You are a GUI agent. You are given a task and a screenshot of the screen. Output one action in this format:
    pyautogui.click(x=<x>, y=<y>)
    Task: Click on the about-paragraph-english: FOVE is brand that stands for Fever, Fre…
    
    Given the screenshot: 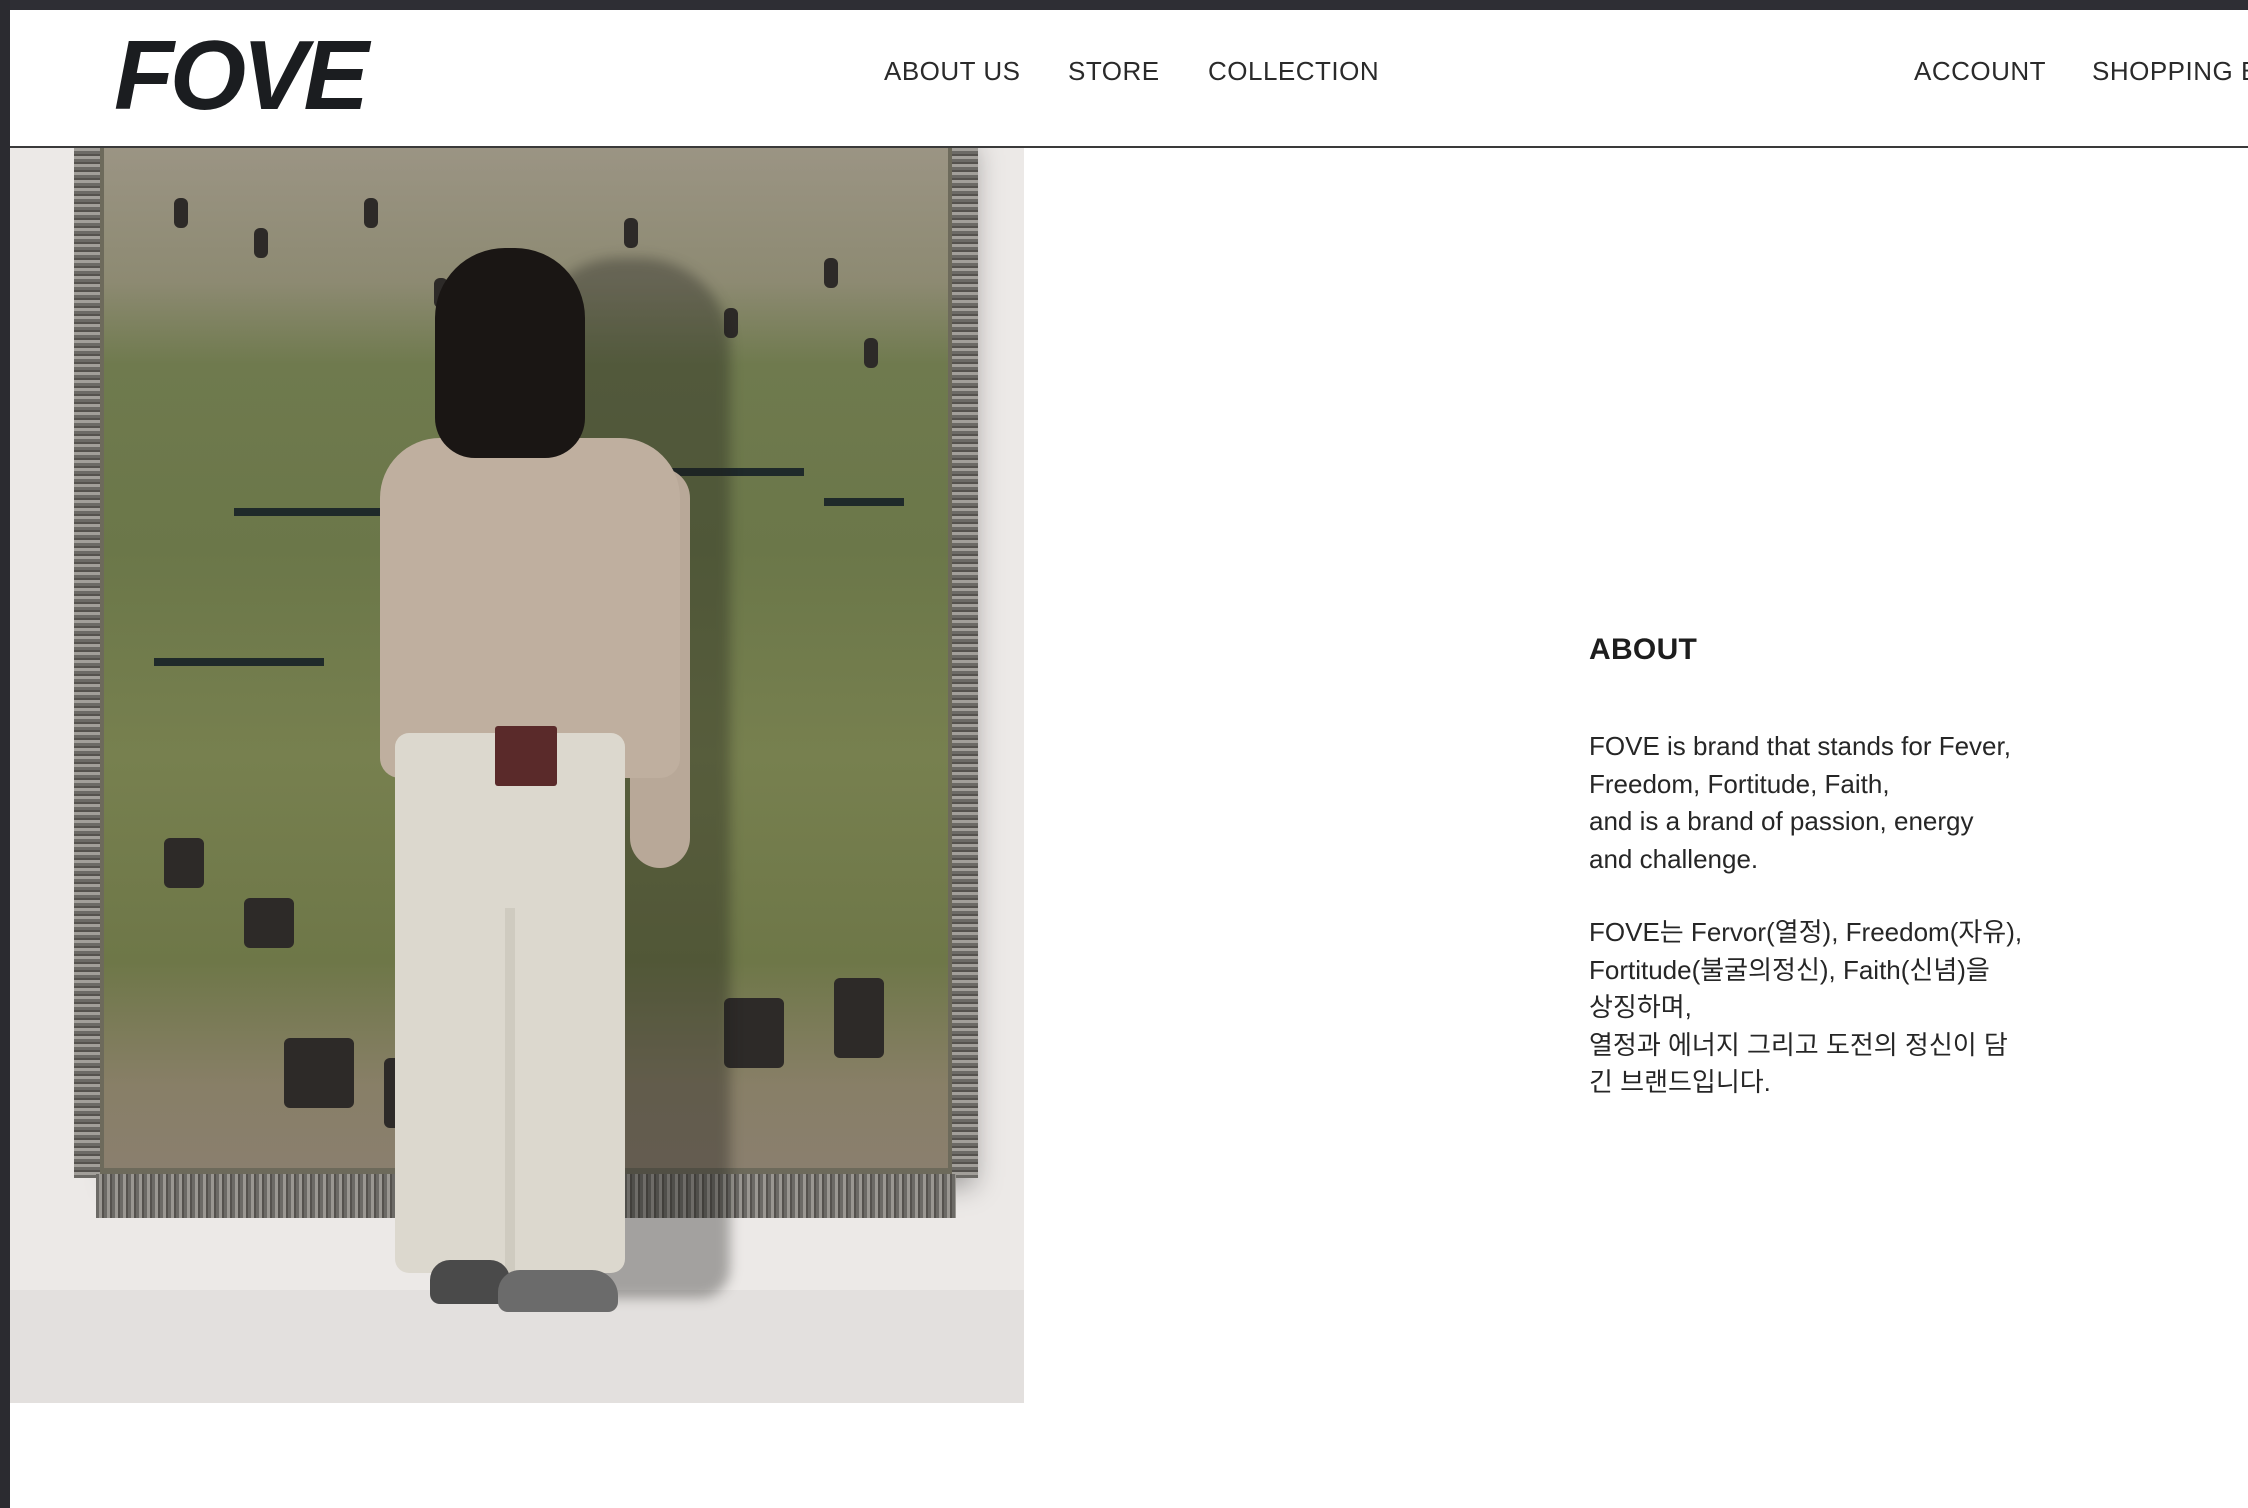 What is the action you would take?
    pyautogui.click(x=1800, y=802)
    